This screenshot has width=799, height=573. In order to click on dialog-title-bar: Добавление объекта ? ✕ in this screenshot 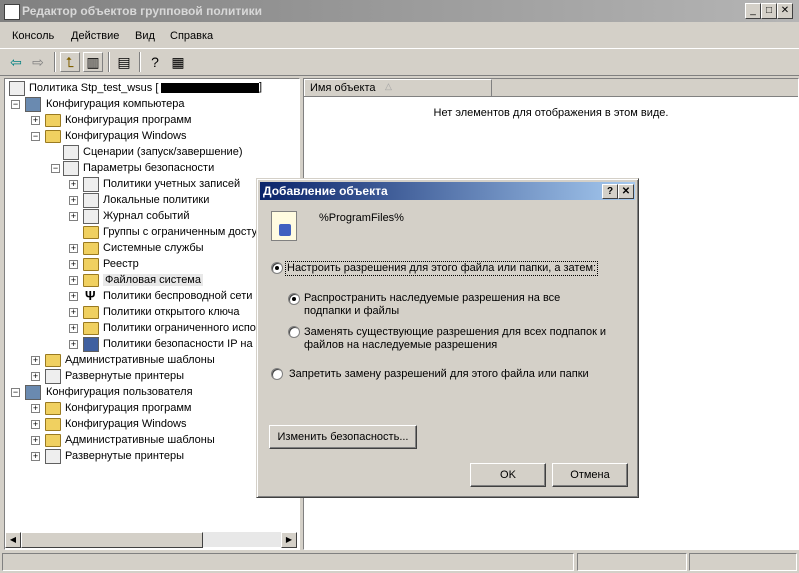, I will do `click(447, 191)`.